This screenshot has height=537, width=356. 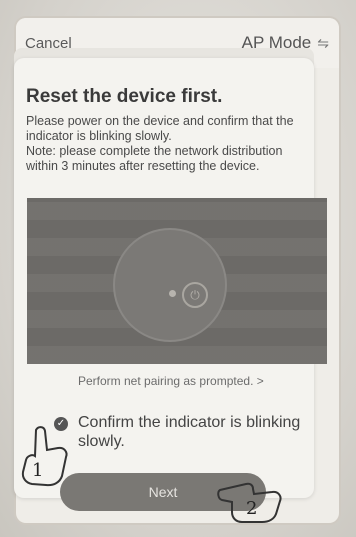 I want to click on page-title: Reset the device first., so click(x=124, y=96).